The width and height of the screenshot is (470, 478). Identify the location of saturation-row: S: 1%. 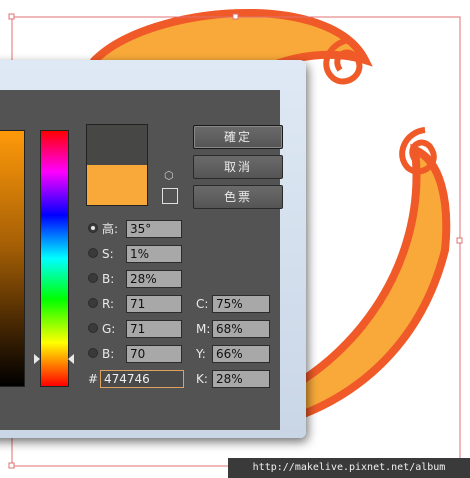
(138, 254).